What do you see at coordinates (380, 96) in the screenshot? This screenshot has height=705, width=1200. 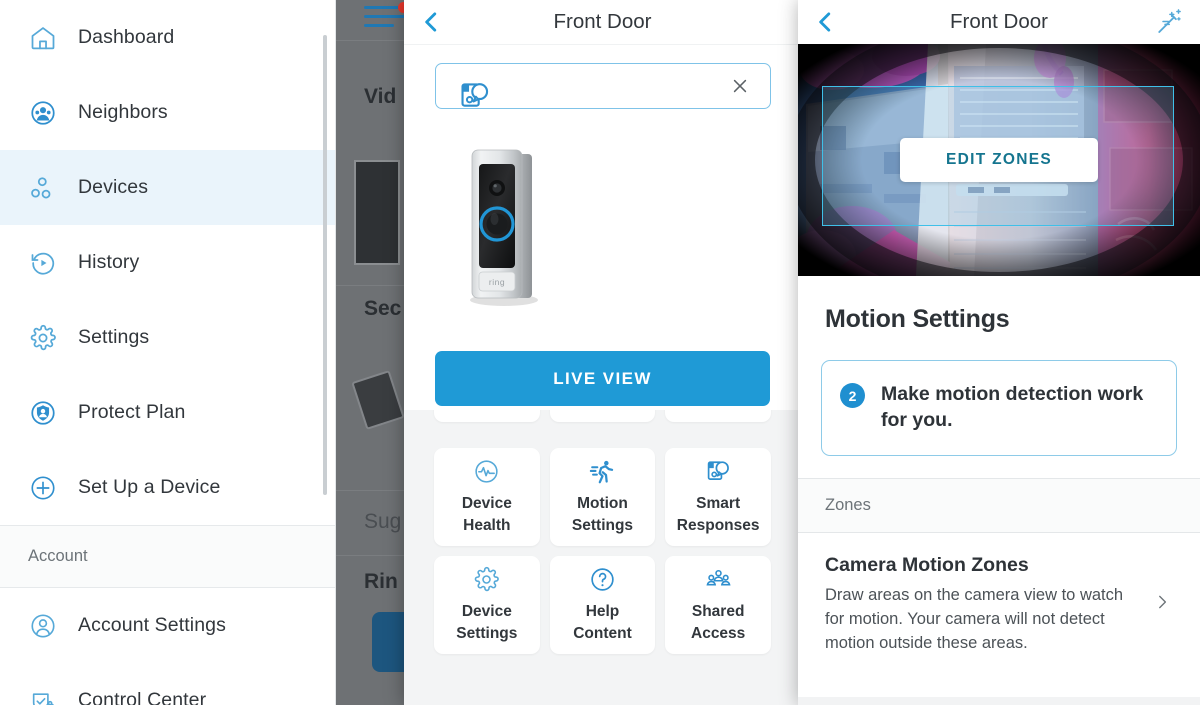 I see `background-text: Vid` at bounding box center [380, 96].